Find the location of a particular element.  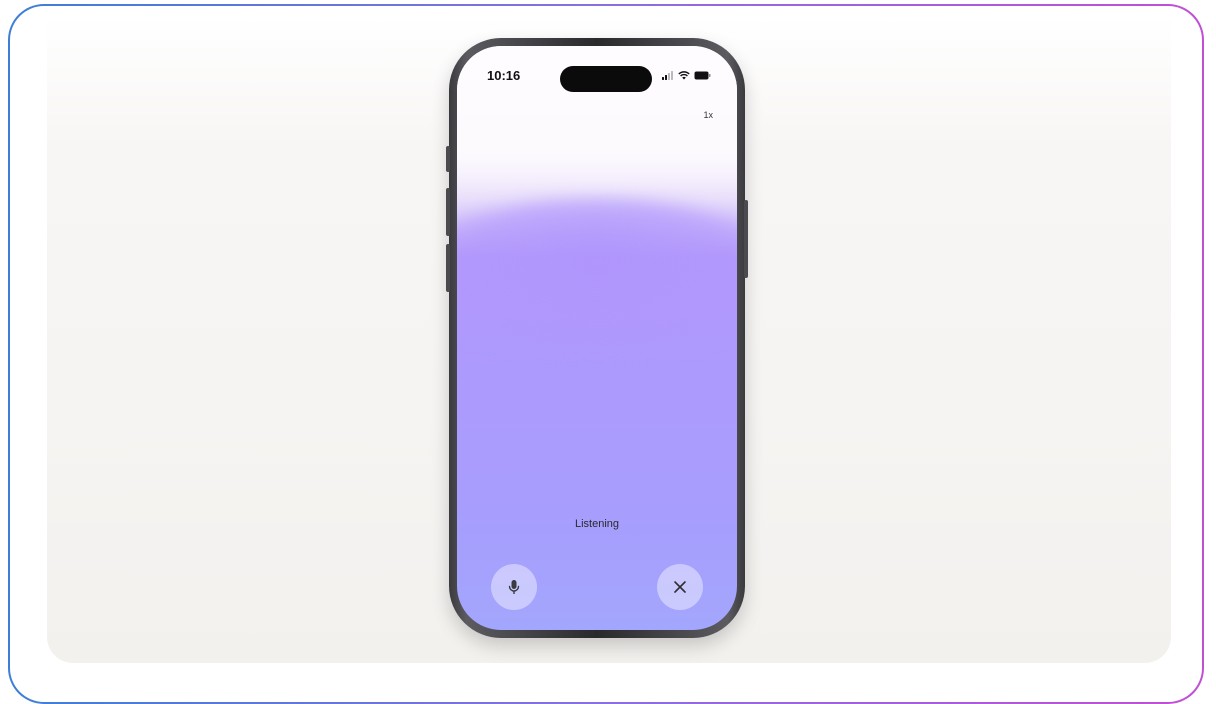

wifi-icon is located at coordinates (684, 75).